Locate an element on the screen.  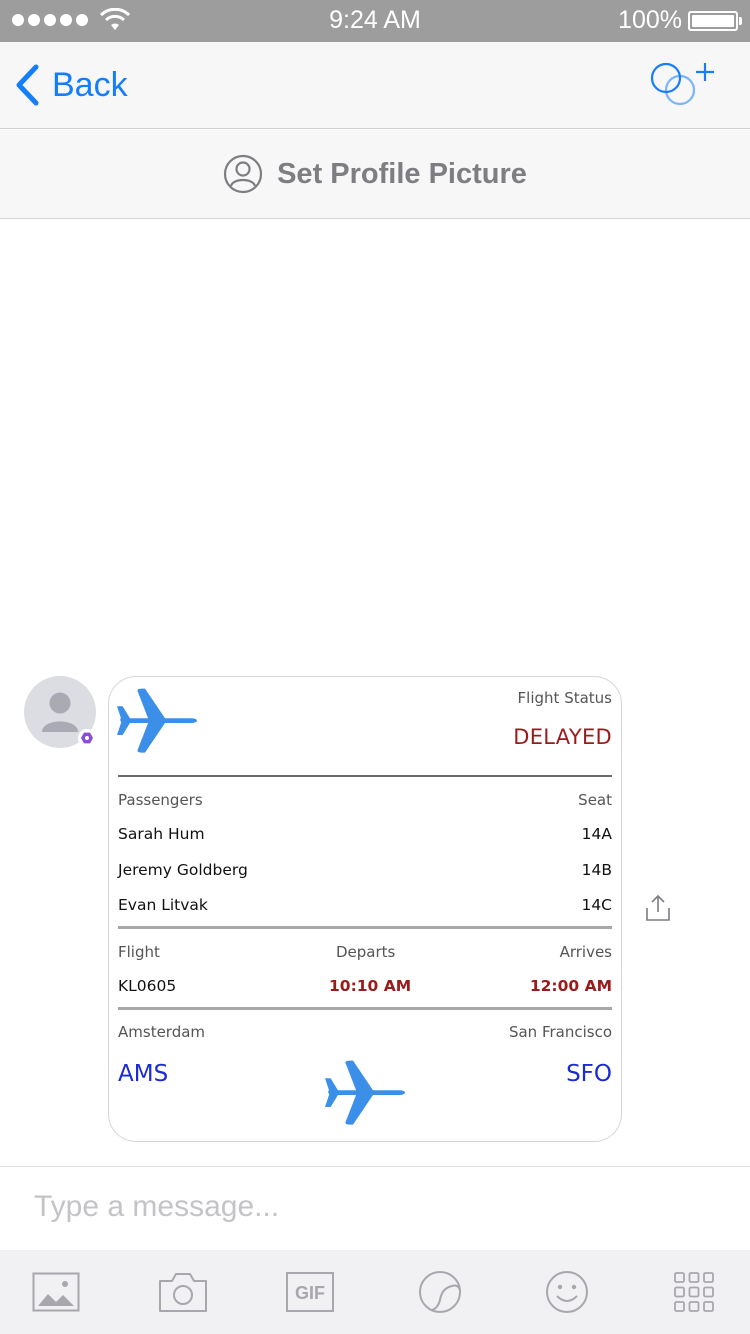
add-people-icon is located at coordinates (682, 84).